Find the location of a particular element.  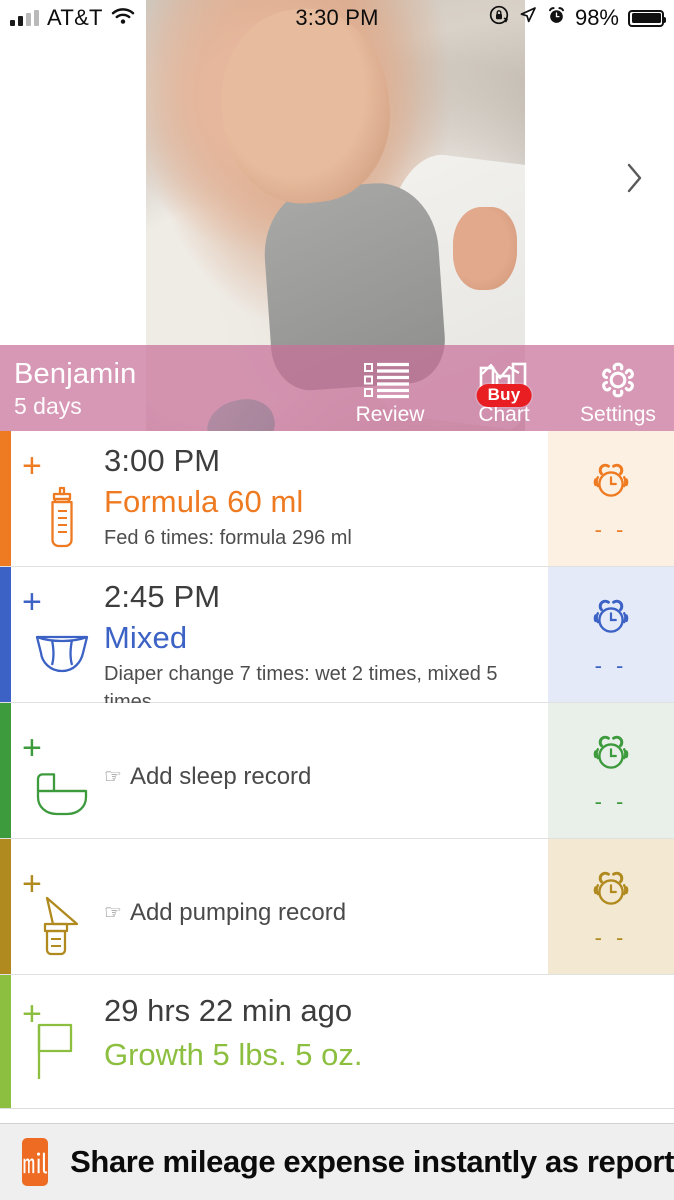

feeding-summary: Fed 6 times: formula 296 ml is located at coordinates (228, 538).